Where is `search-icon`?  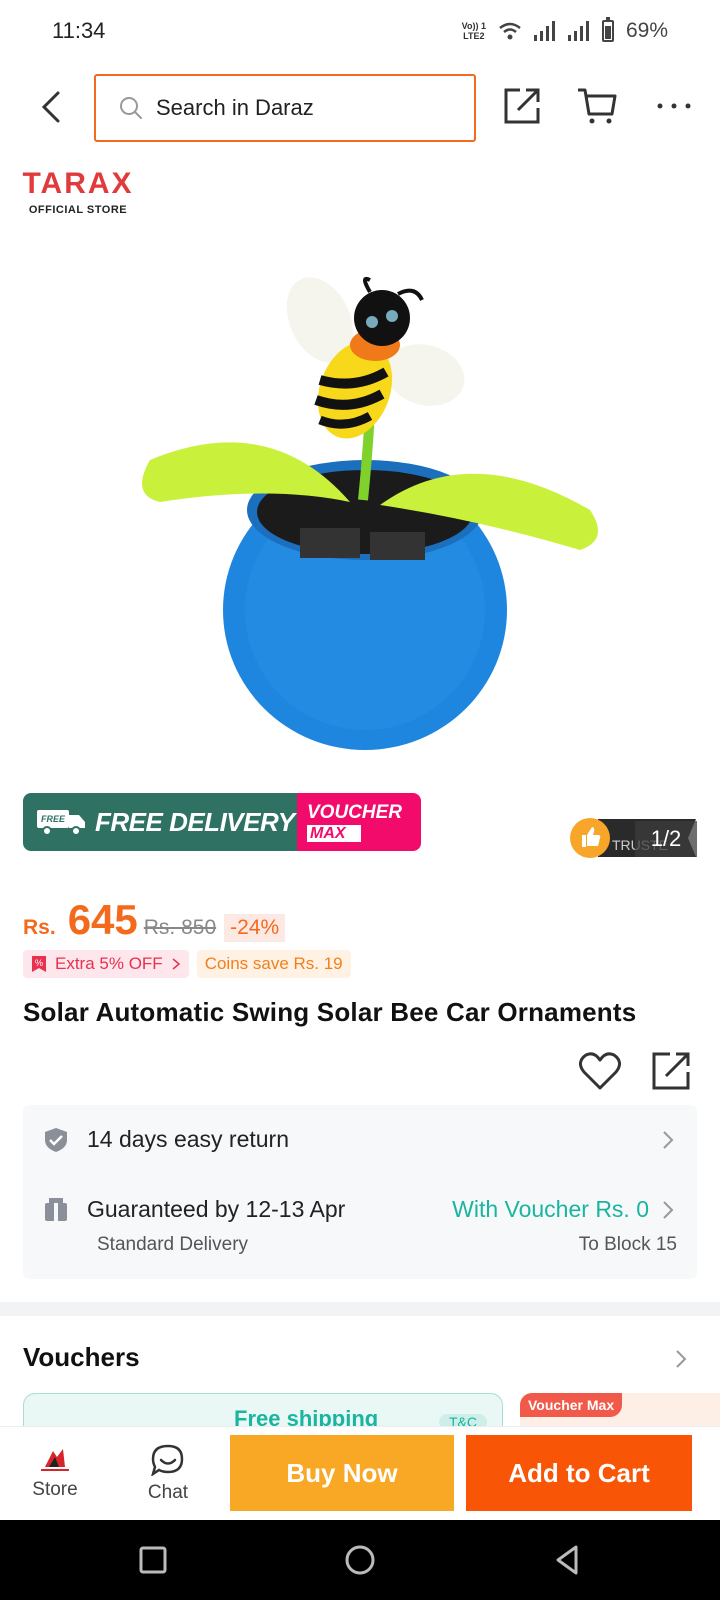 search-icon is located at coordinates (131, 108).